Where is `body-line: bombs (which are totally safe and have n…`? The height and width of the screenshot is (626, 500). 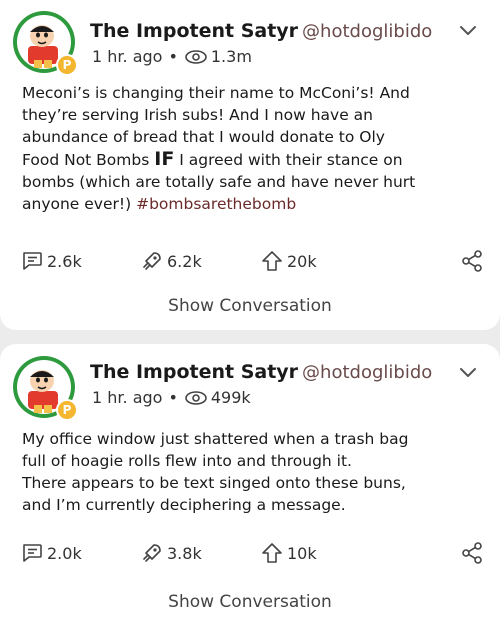 body-line: bombs (which are totally safe and have n… is located at coordinates (219, 182).